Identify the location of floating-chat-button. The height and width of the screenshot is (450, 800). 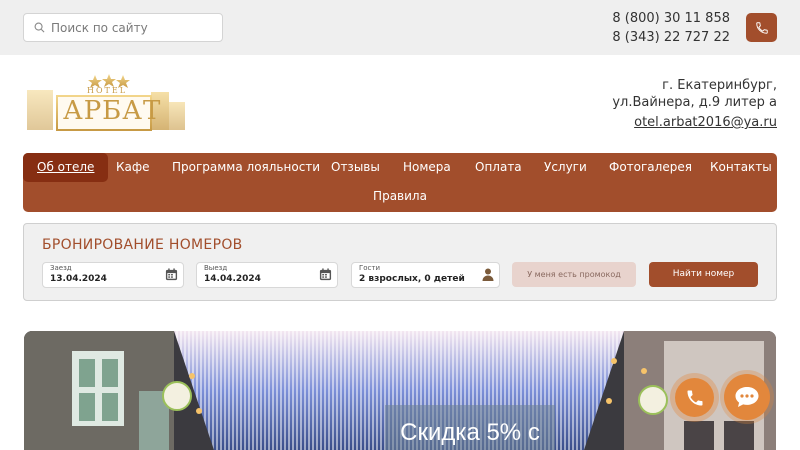
(747, 397).